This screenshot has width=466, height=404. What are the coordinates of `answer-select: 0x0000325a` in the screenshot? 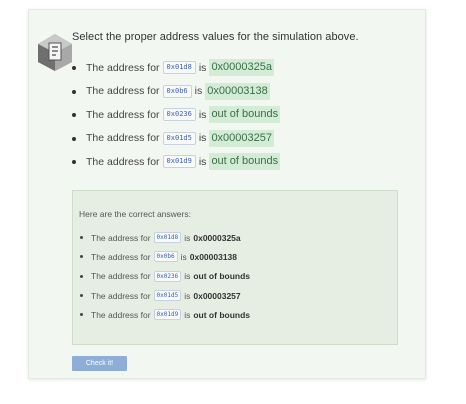 It's located at (241, 68).